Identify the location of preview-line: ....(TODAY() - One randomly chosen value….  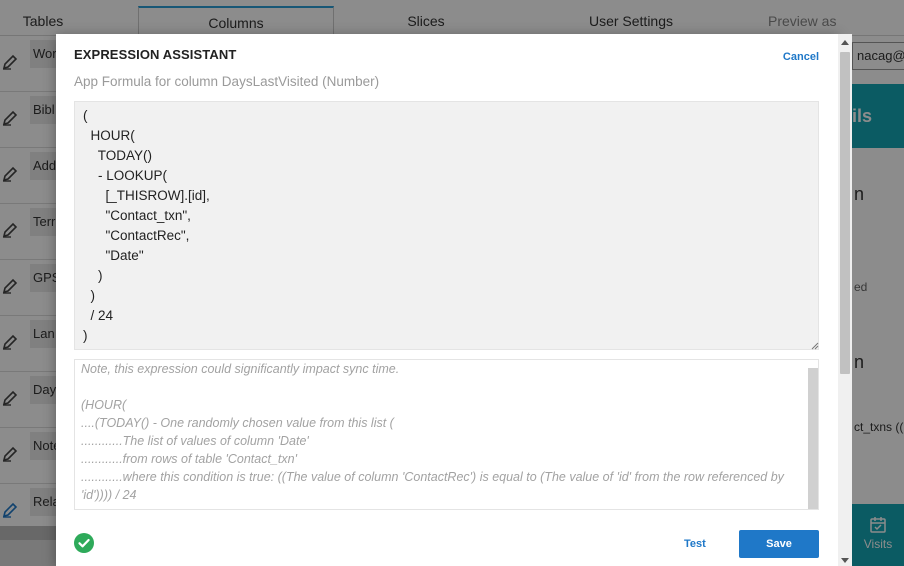
(237, 423).